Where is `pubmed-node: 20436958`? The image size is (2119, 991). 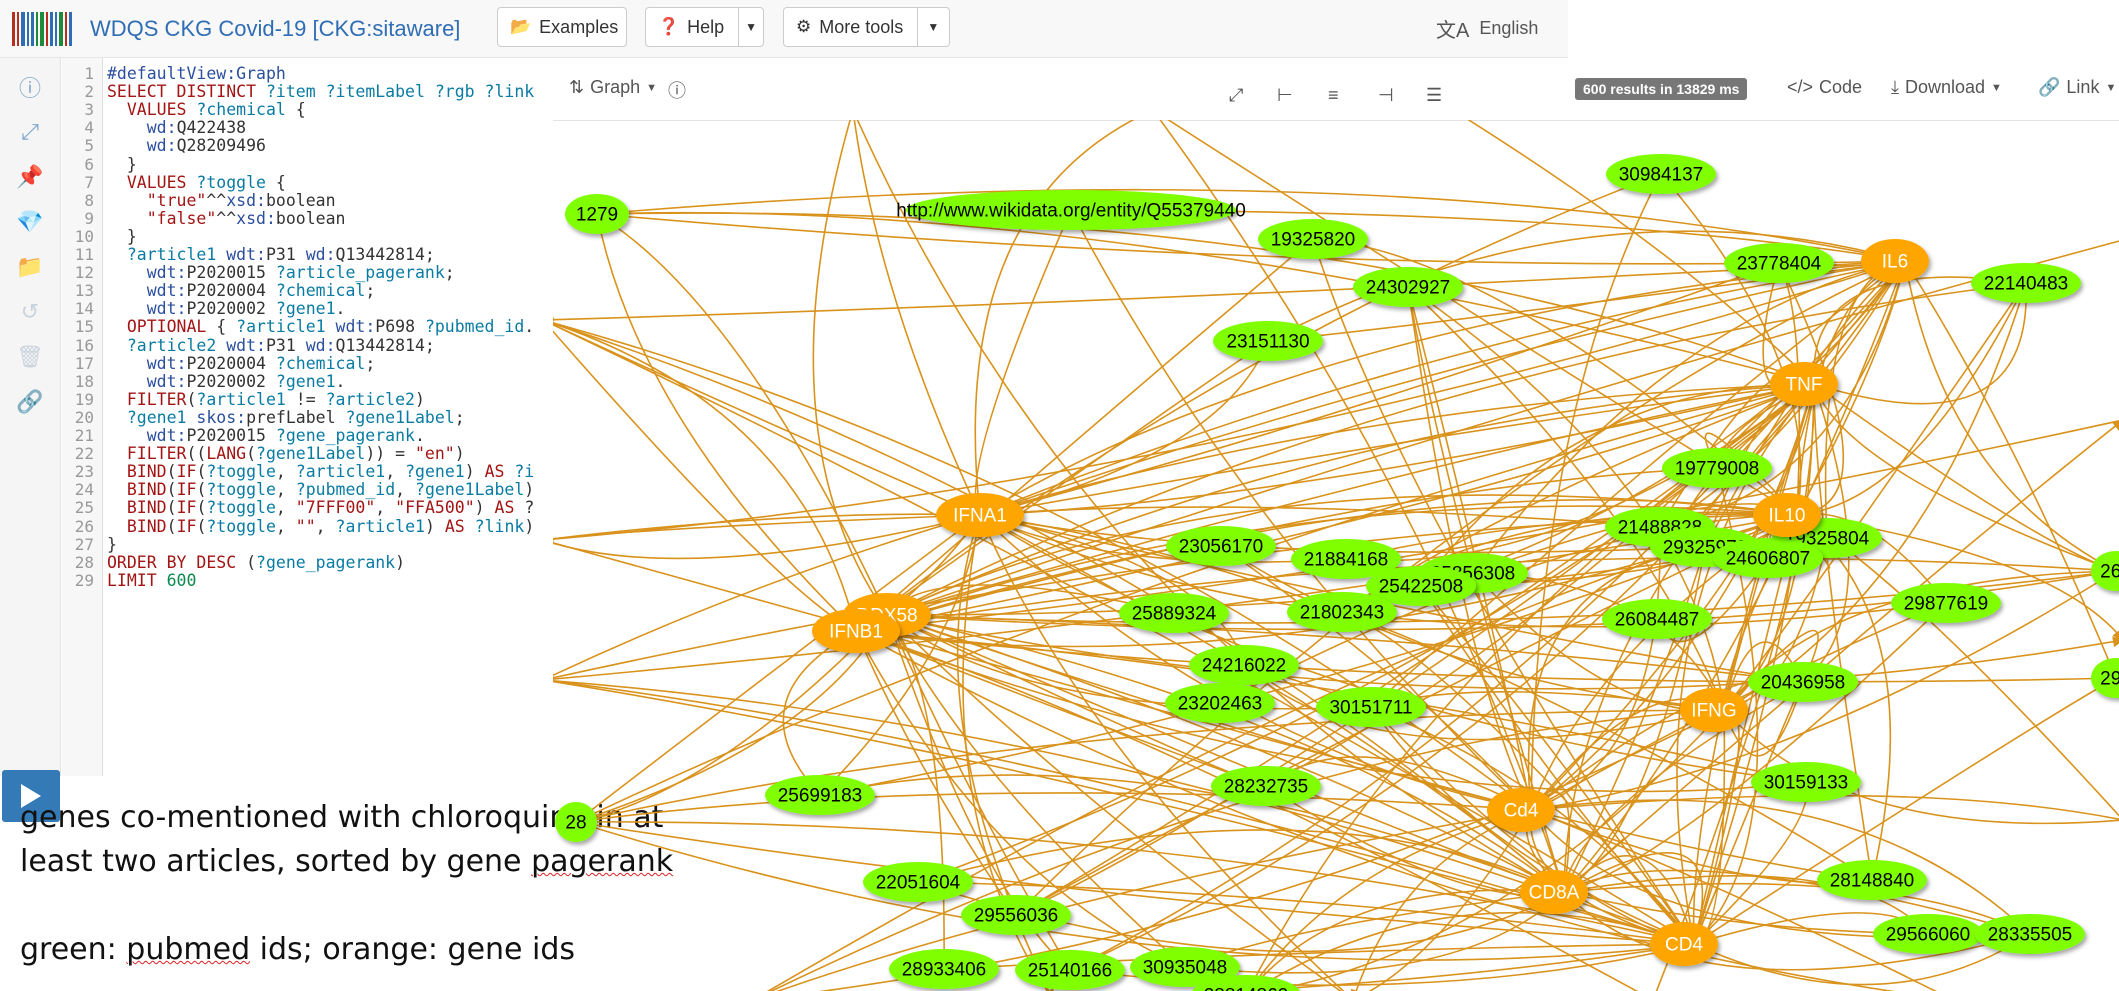
pubmed-node: 20436958 is located at coordinates (1803, 682).